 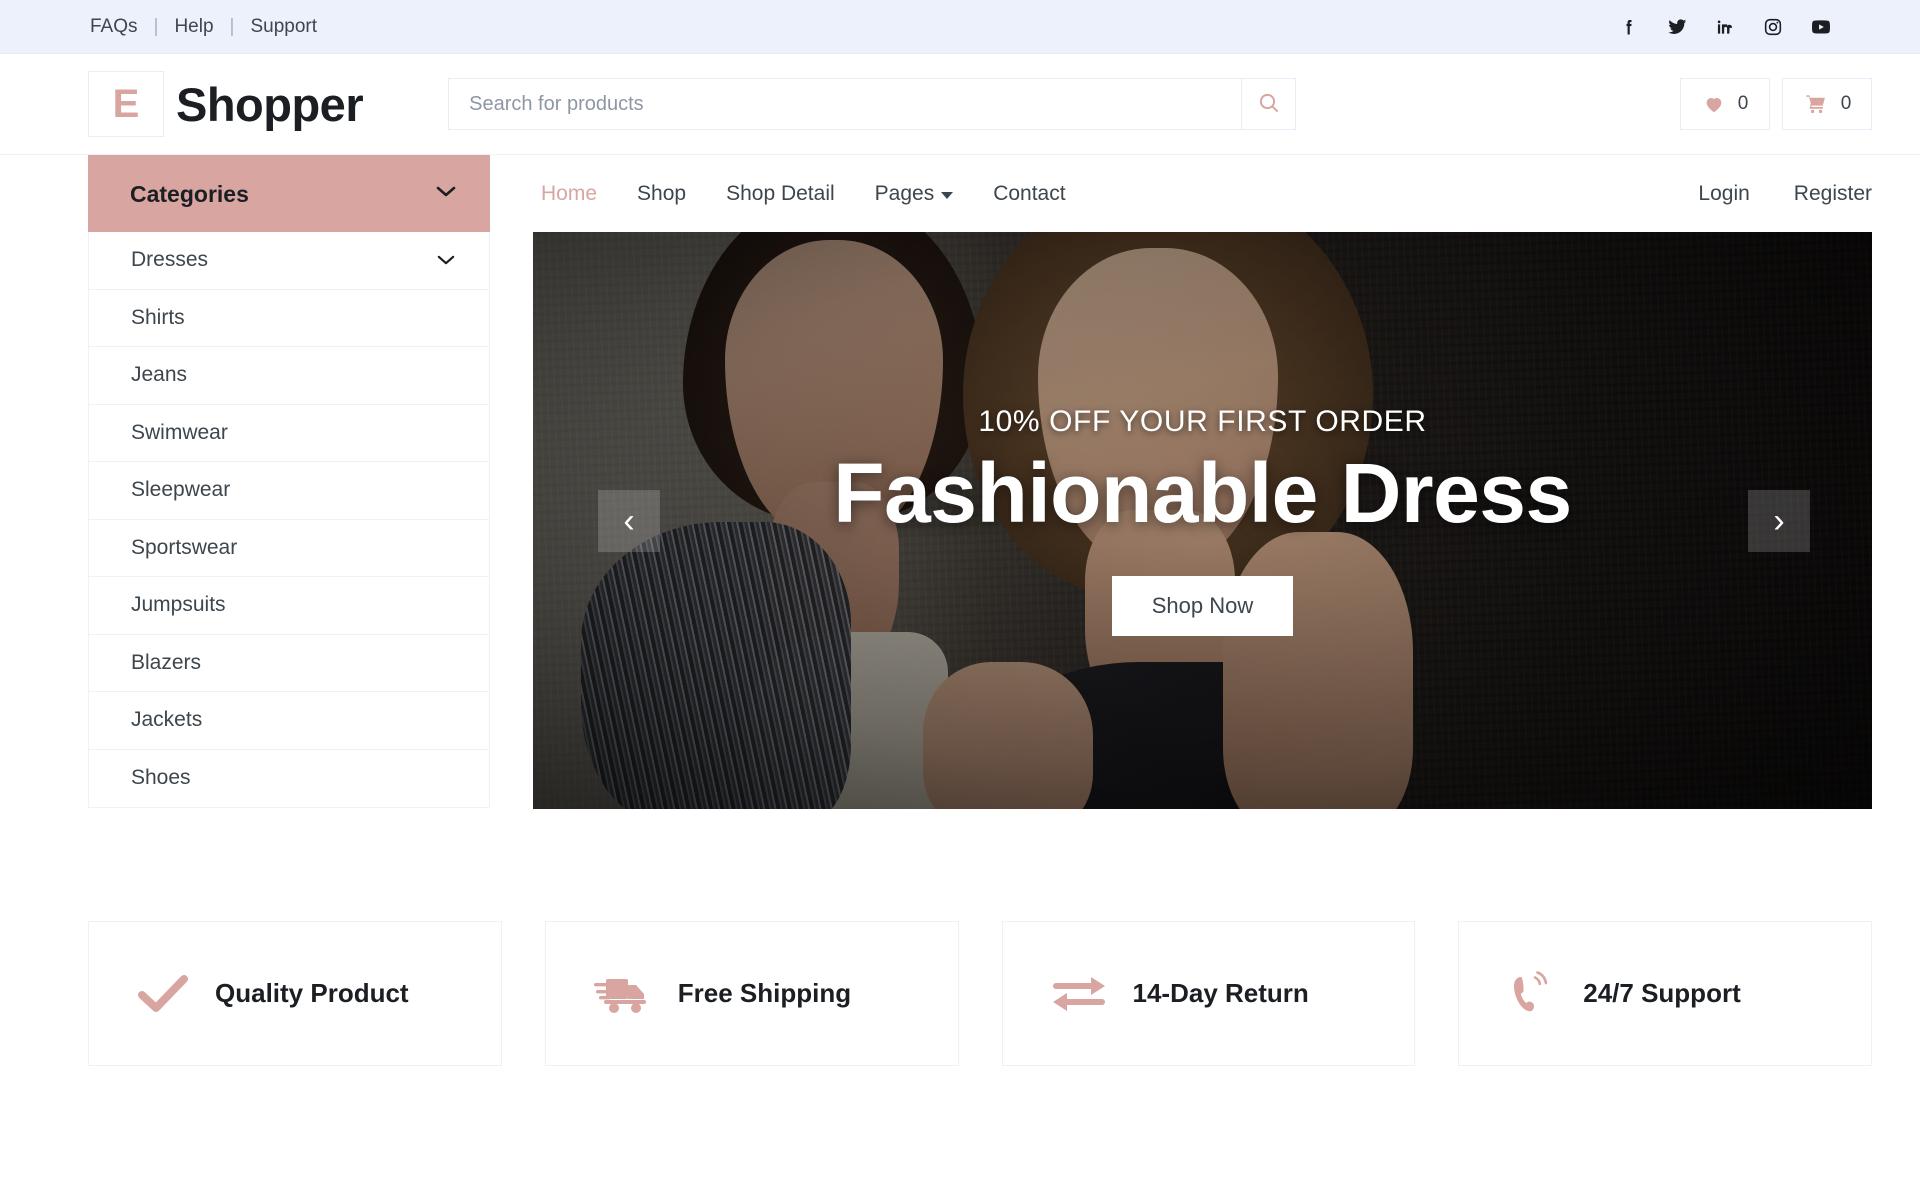 I want to click on check-icon, so click(x=163, y=994).